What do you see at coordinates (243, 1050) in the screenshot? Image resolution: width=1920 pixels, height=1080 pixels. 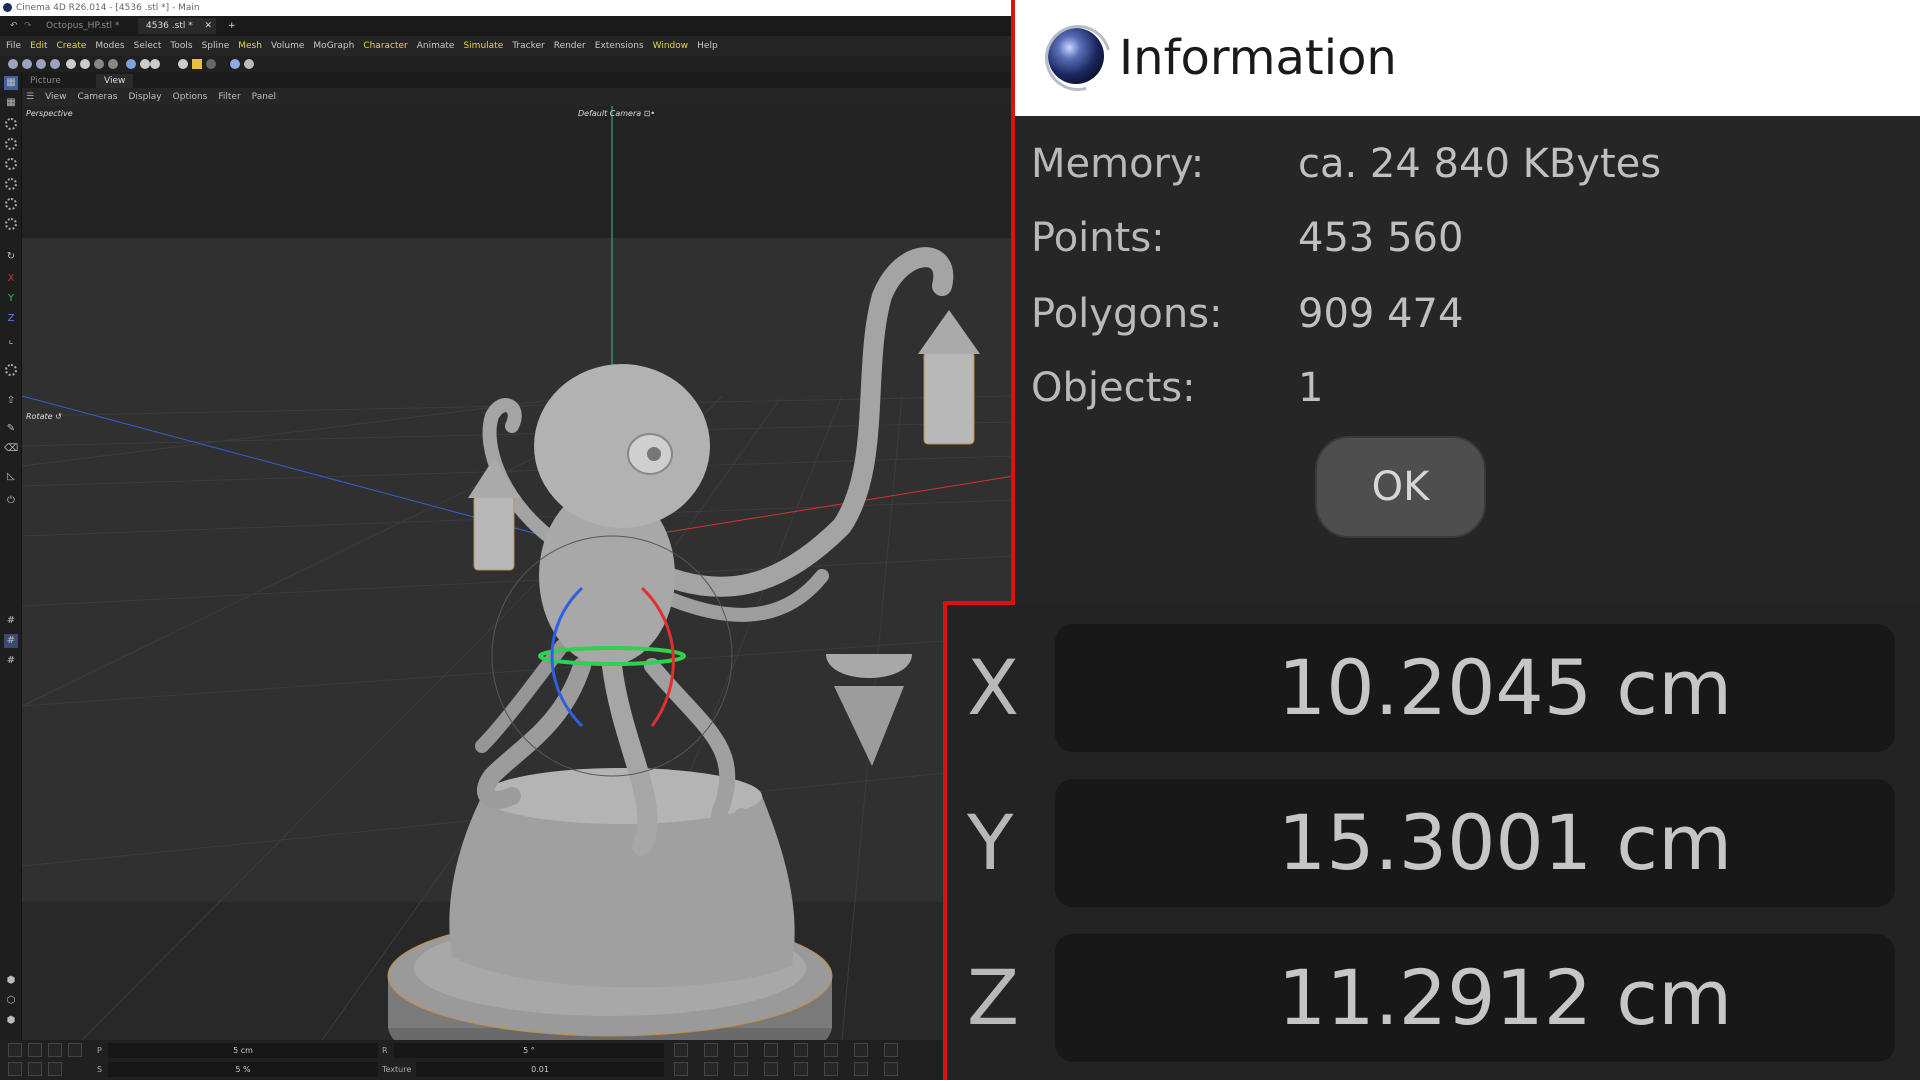 I see `p-field: 5 cm` at bounding box center [243, 1050].